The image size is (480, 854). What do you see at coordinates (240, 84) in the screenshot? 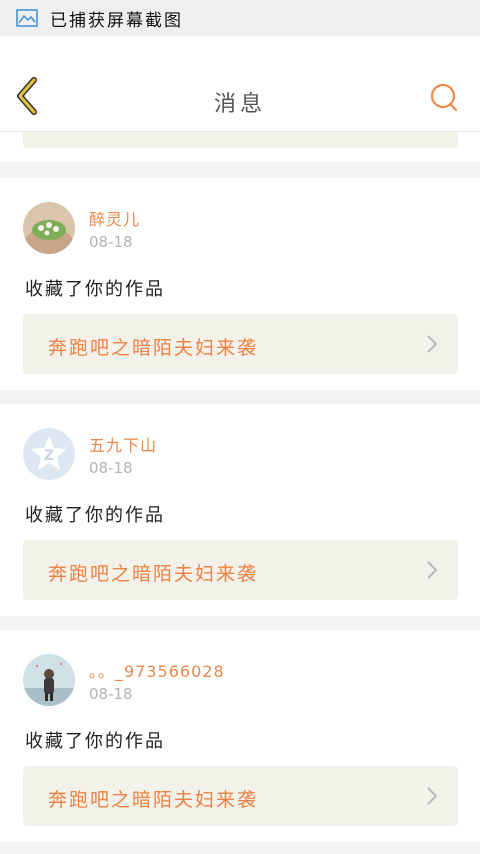
I see `nav-bar: 消息` at bounding box center [240, 84].